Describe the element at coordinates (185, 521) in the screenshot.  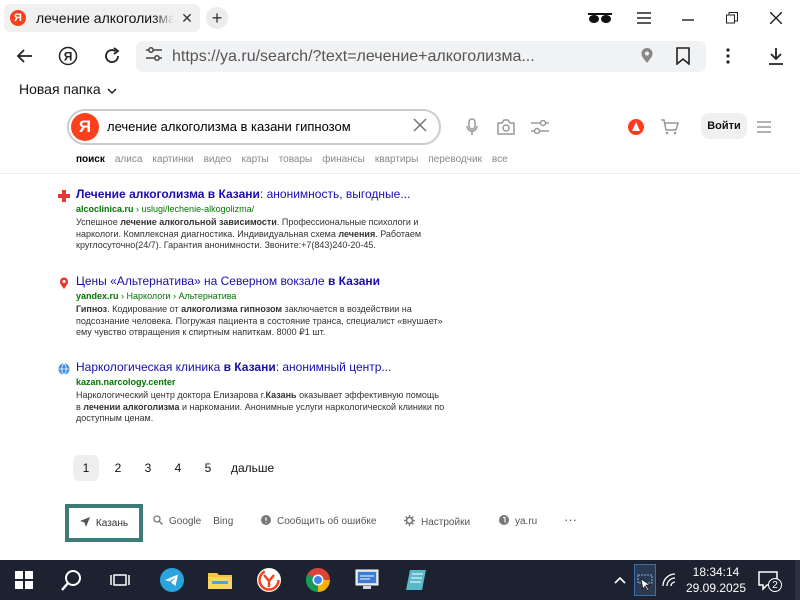
I see `google-link: Google` at that location.